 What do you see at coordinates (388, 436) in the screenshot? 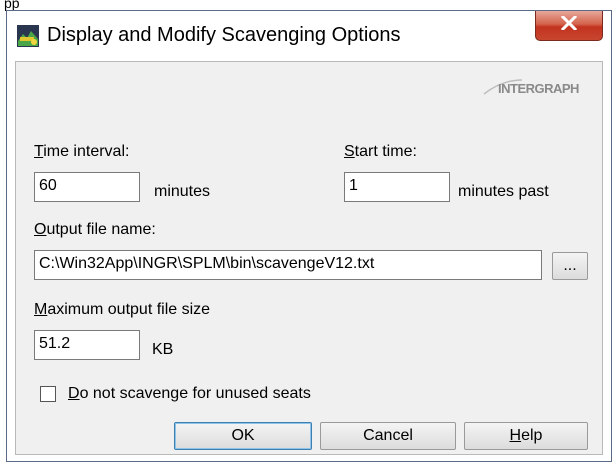
I see `cancel-button: Cancel` at bounding box center [388, 436].